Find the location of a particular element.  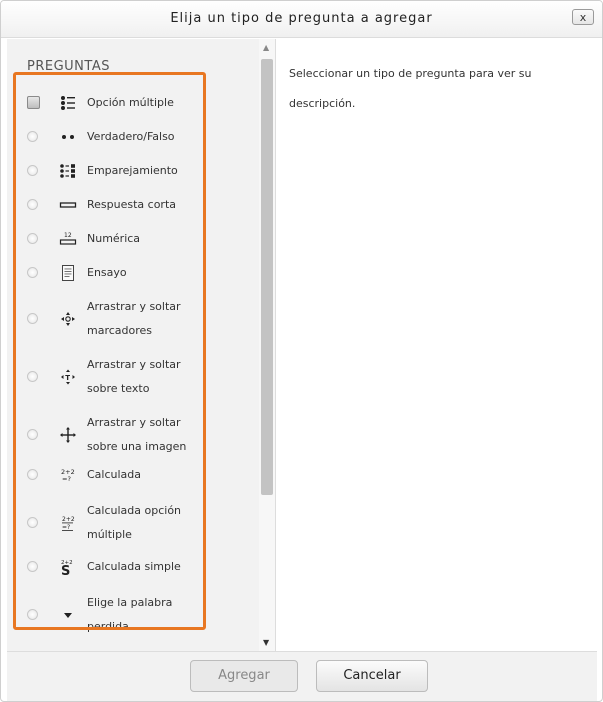

label-missing-word-line2: perdida is located at coordinates (108, 626).